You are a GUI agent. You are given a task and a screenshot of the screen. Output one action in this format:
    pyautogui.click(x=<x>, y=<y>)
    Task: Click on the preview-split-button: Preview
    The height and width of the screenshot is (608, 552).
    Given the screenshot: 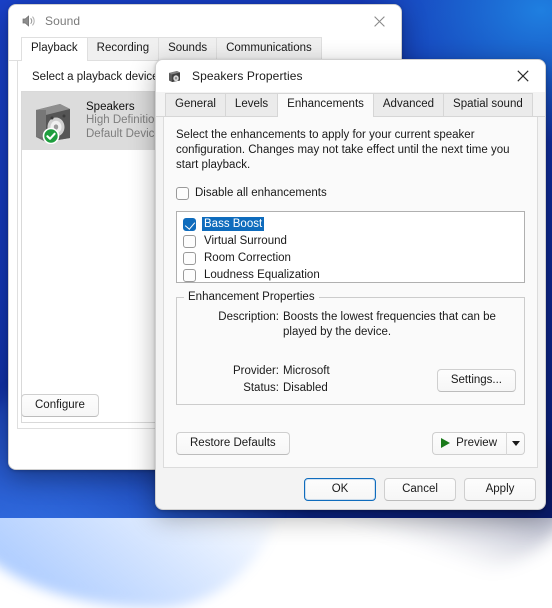 What is the action you would take?
    pyautogui.click(x=478, y=443)
    